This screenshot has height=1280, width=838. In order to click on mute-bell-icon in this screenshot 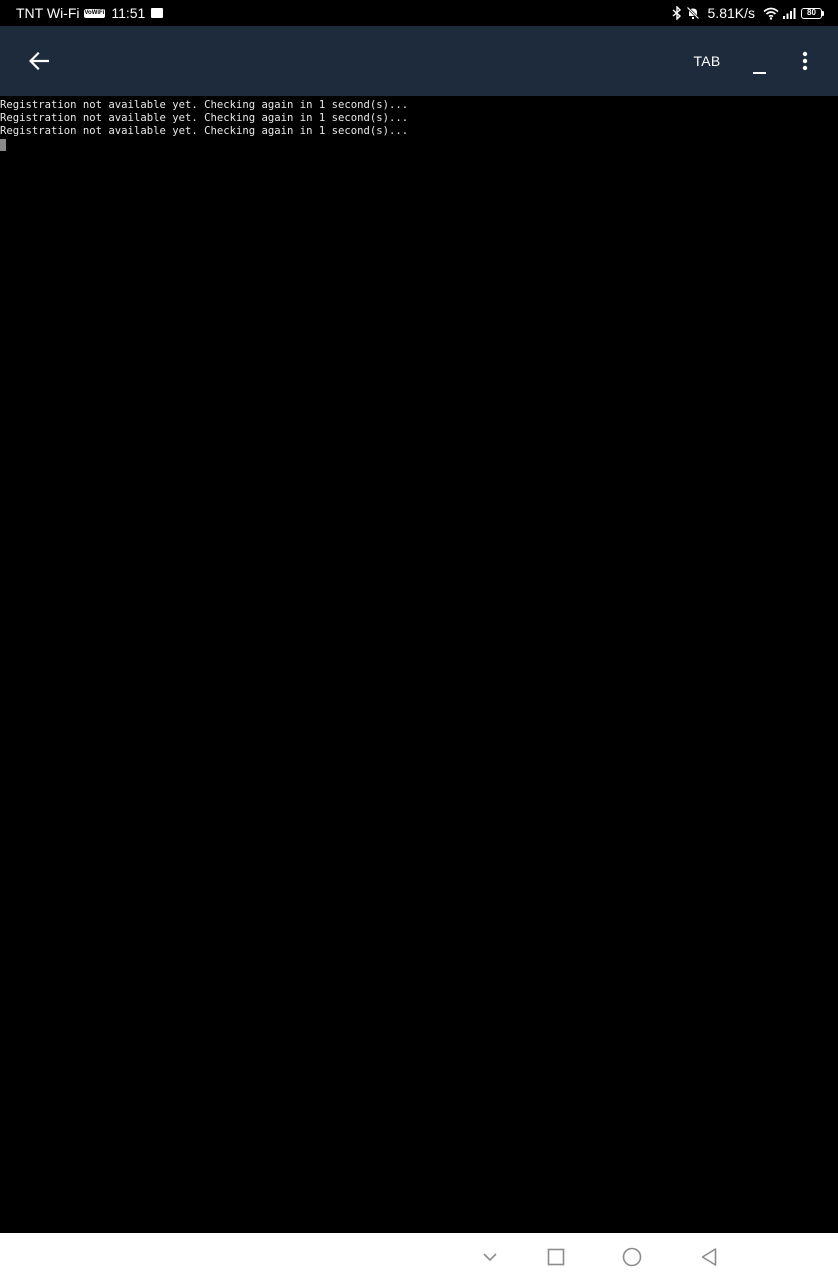, I will do `click(693, 13)`.